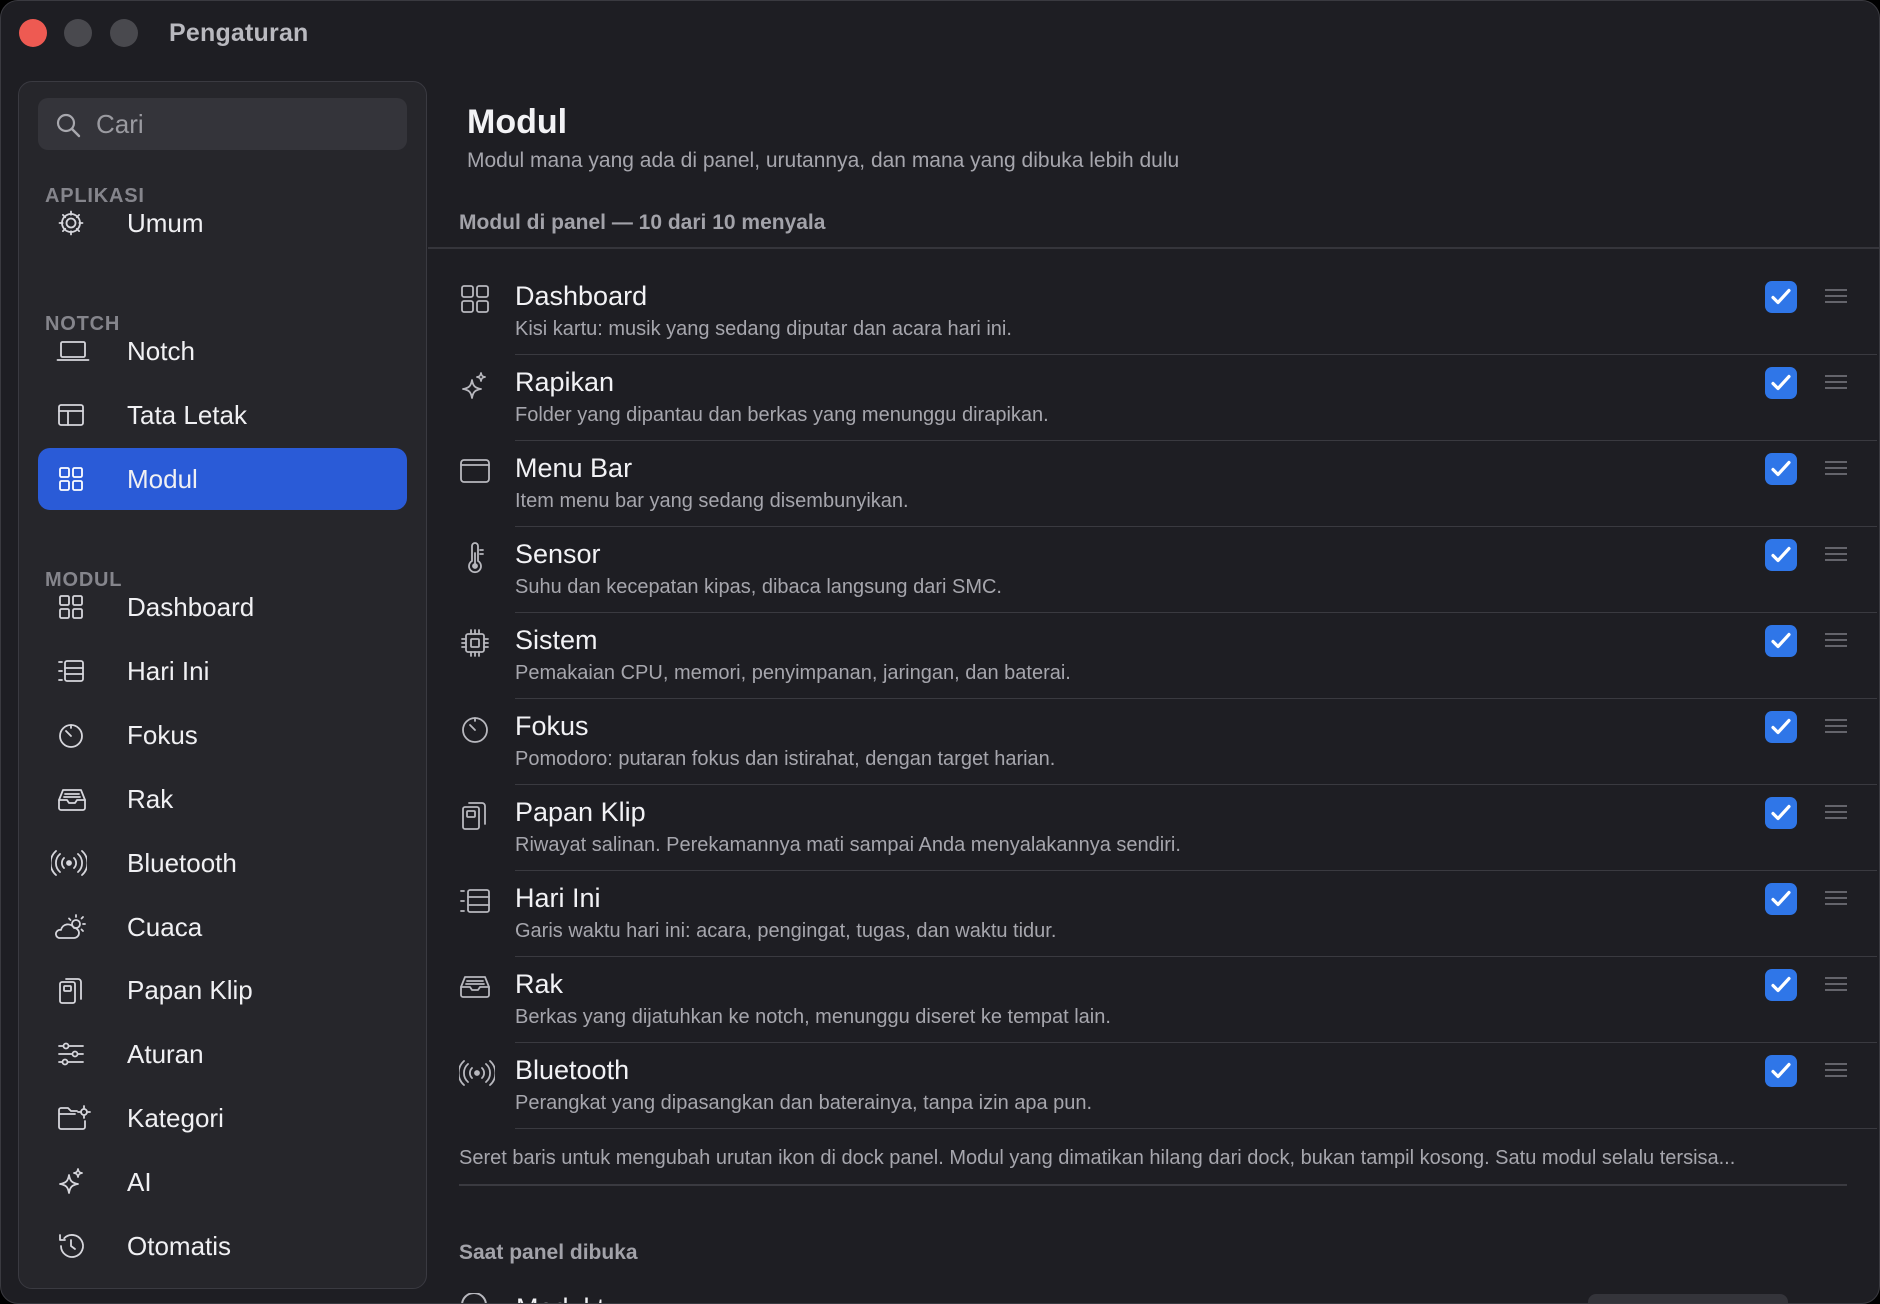  I want to click on module-title: Rapikan, so click(565, 382).